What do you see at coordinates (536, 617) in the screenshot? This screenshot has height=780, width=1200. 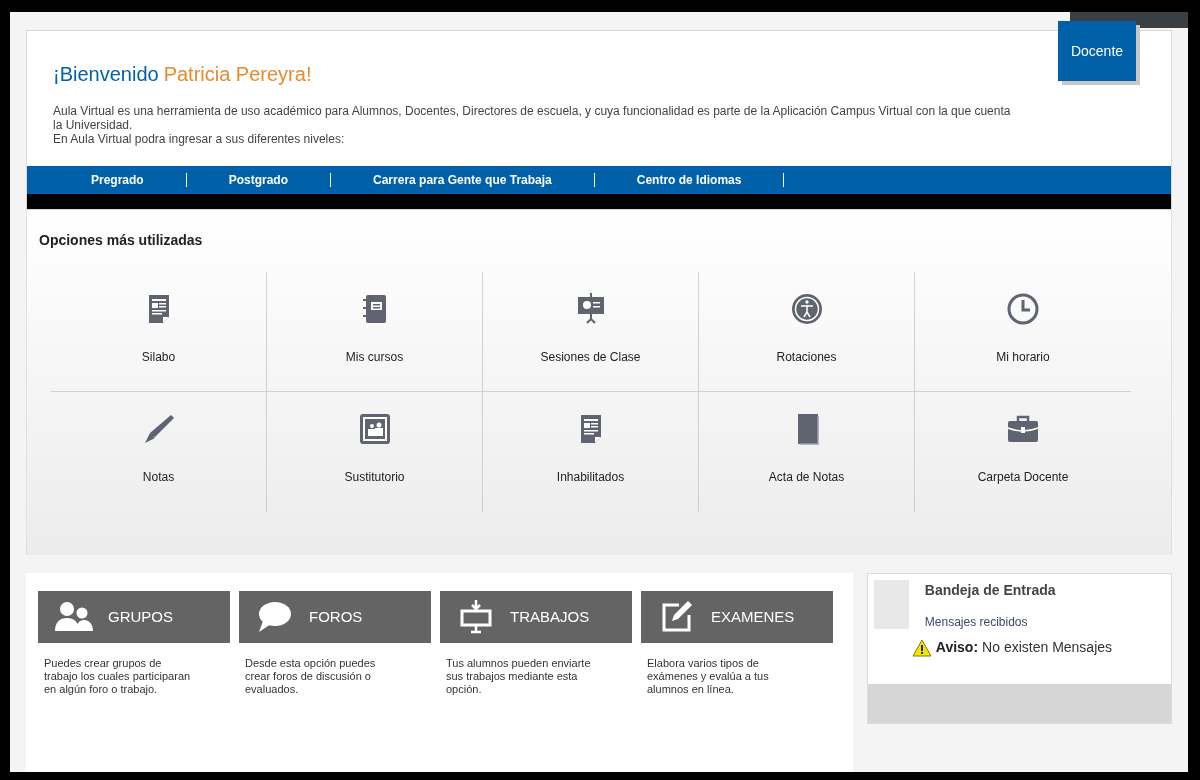 I see `feature-header: TRABAJOS` at bounding box center [536, 617].